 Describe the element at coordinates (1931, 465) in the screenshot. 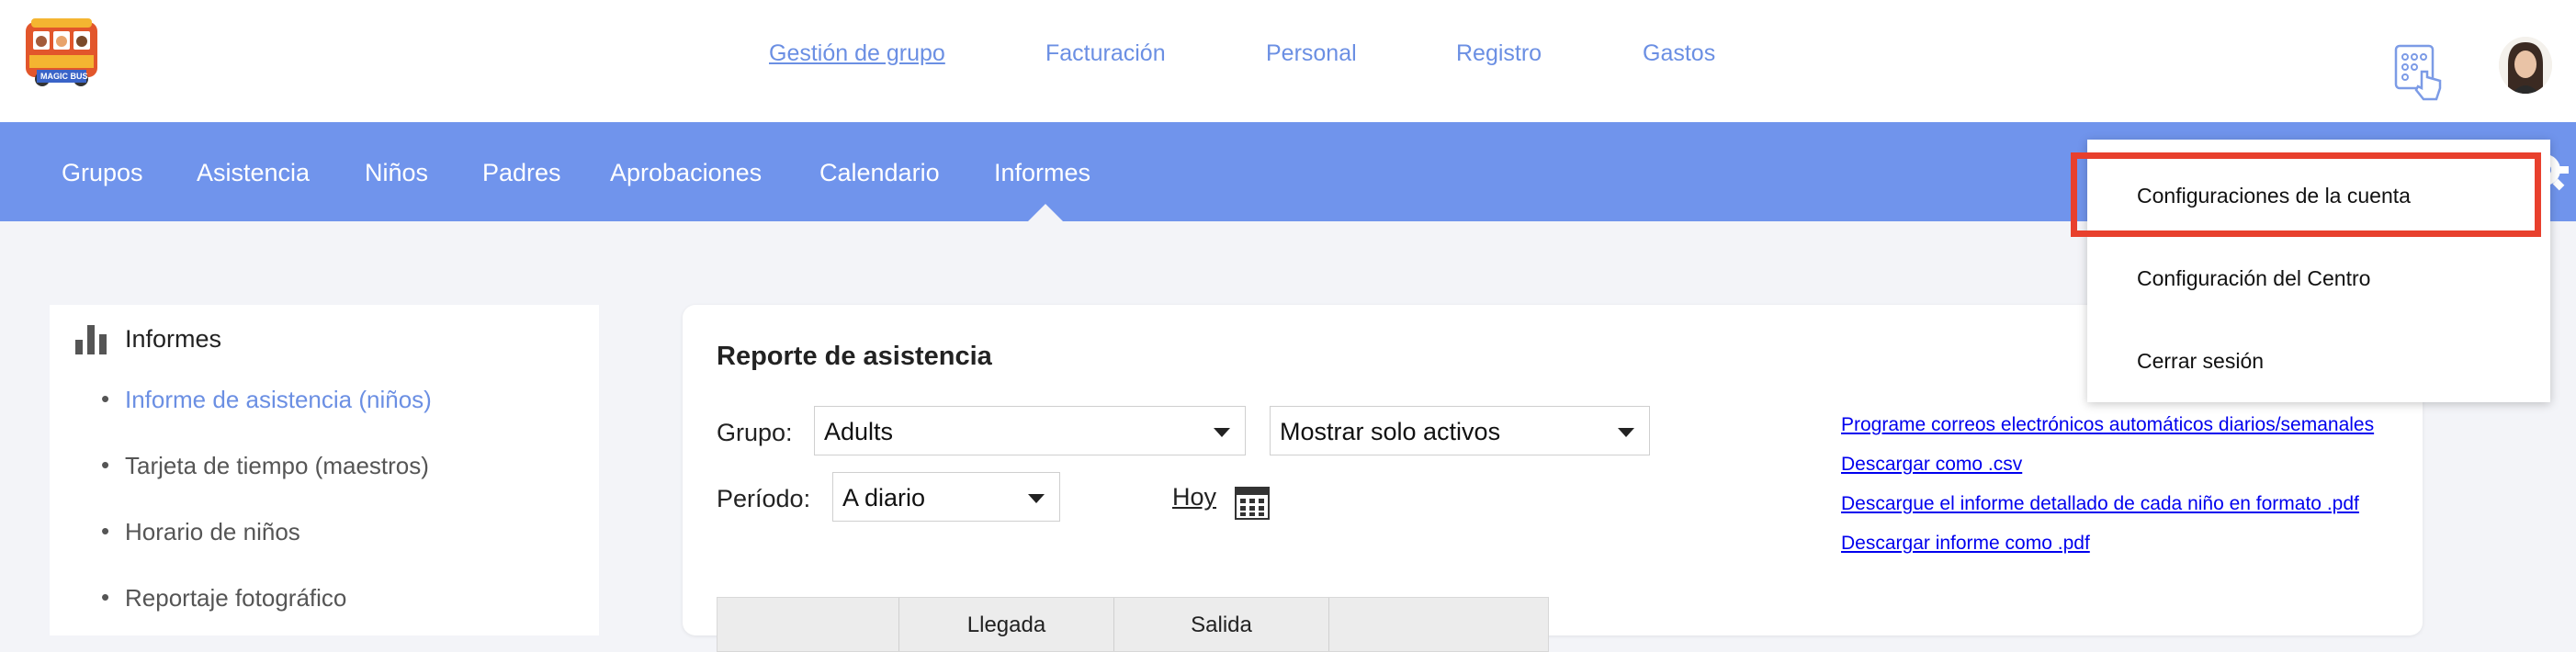

I see `download-csv-link: Descargar como .csv` at that location.